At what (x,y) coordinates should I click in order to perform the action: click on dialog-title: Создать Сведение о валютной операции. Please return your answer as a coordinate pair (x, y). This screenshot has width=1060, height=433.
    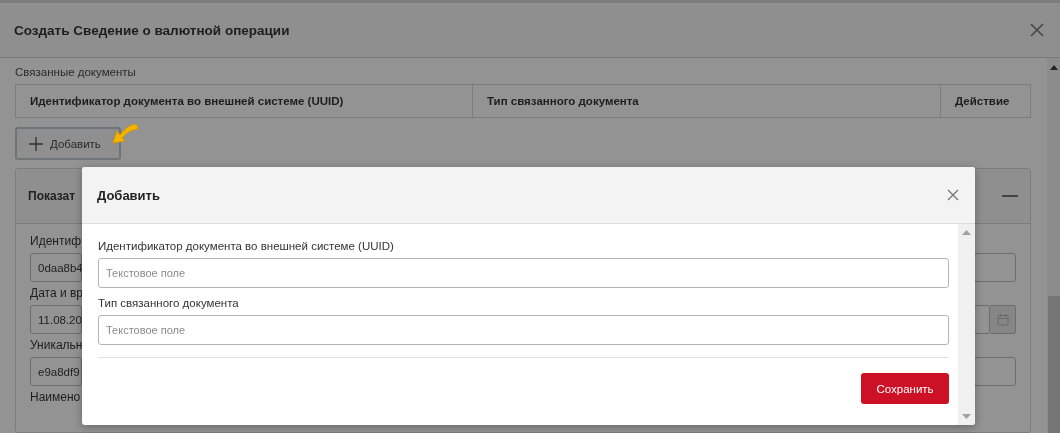
    Looking at the image, I should click on (152, 30).